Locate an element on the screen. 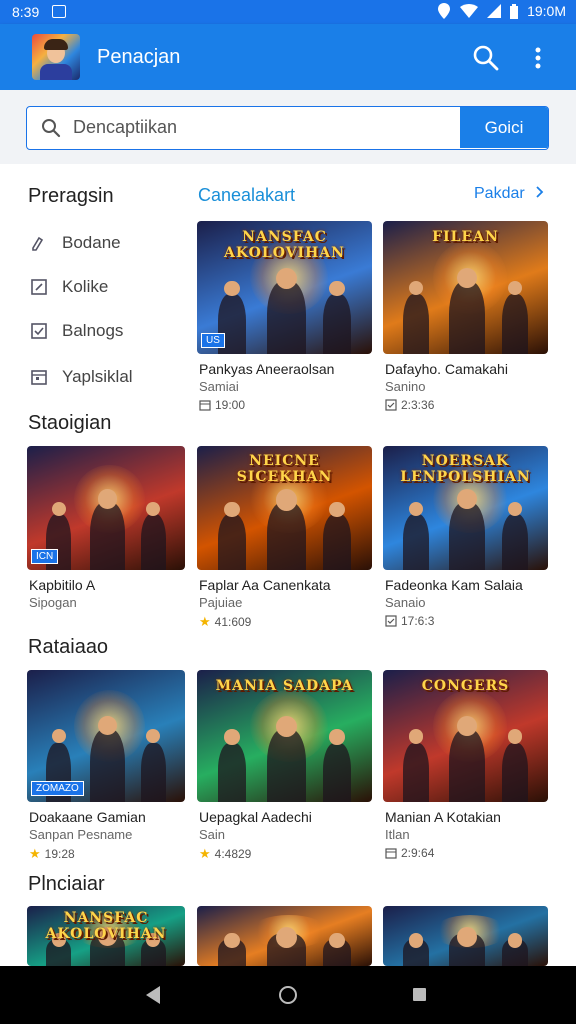 The image size is (576, 1024). game-thumbnail: ZOMAZO is located at coordinates (106, 736).